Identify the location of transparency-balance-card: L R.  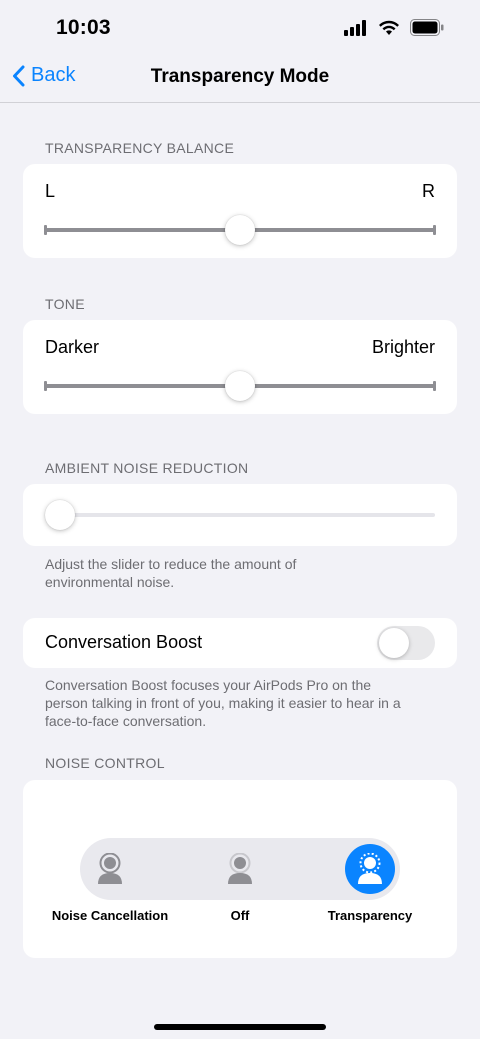
(240, 211).